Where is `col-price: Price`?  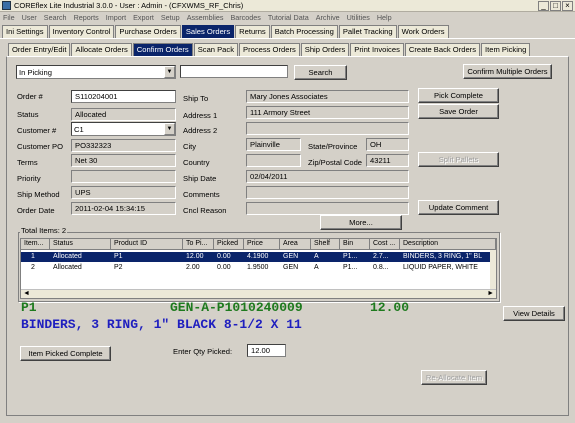
col-price: Price is located at coordinates (262, 244).